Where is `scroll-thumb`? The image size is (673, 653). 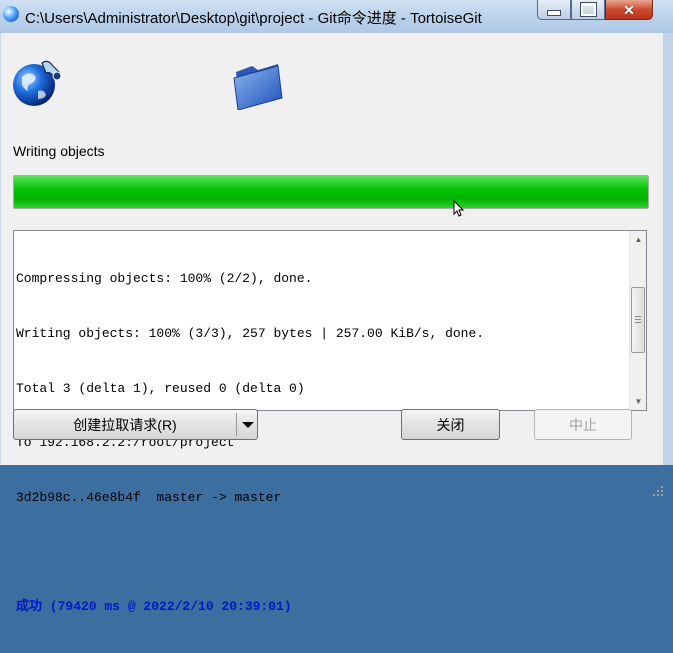
scroll-thumb is located at coordinates (638, 320).